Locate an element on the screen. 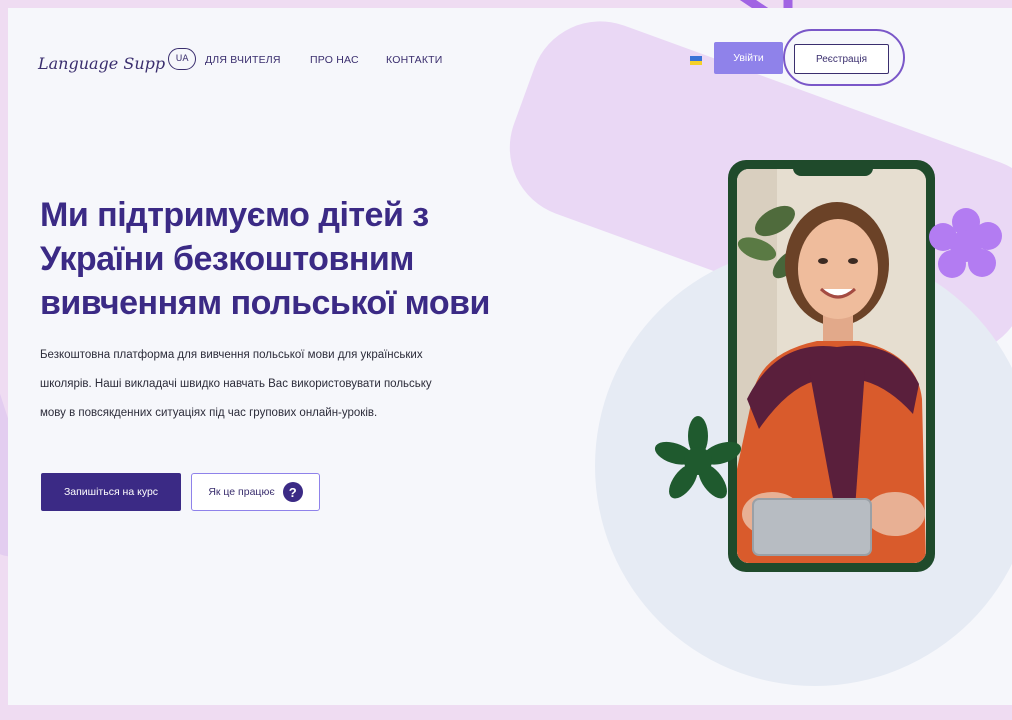 The image size is (1012, 720). how-it-works-button: Як це працює ? is located at coordinates (255, 492).